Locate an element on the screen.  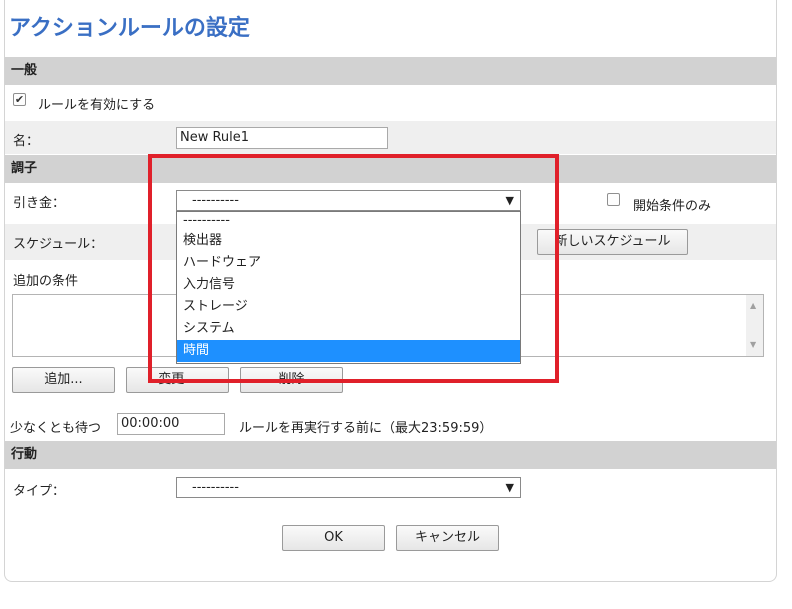
chevron-down-icon: ▼ is located at coordinates (509, 487).